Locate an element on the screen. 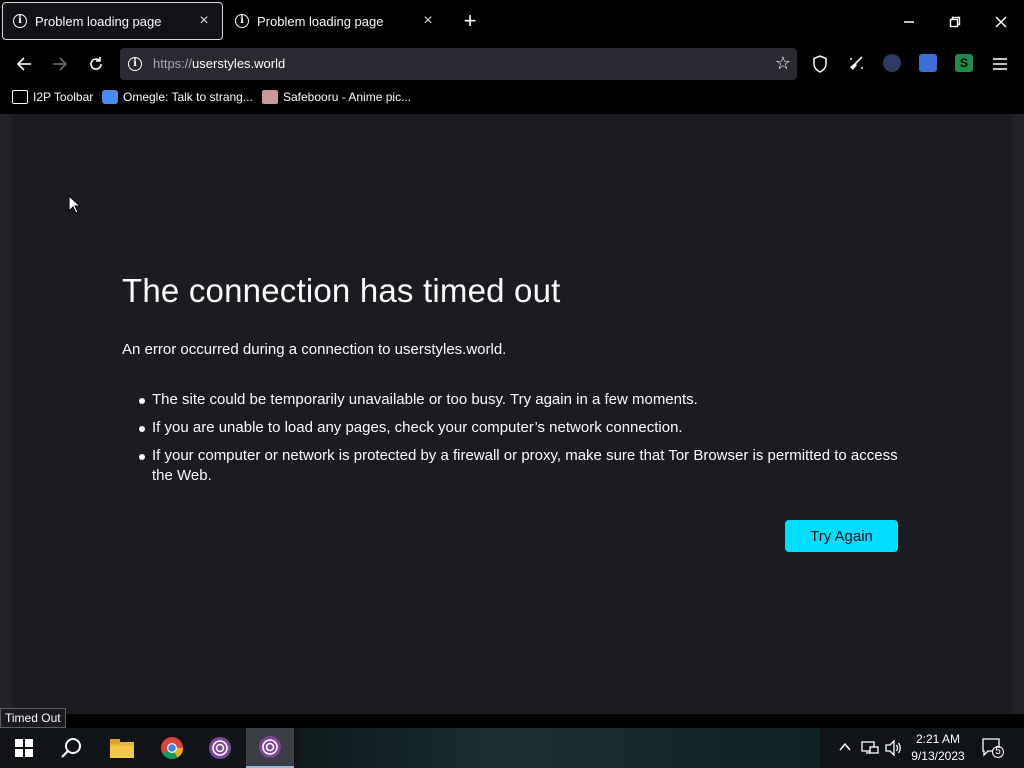  action-center-button: 5 is located at coordinates (993, 748).